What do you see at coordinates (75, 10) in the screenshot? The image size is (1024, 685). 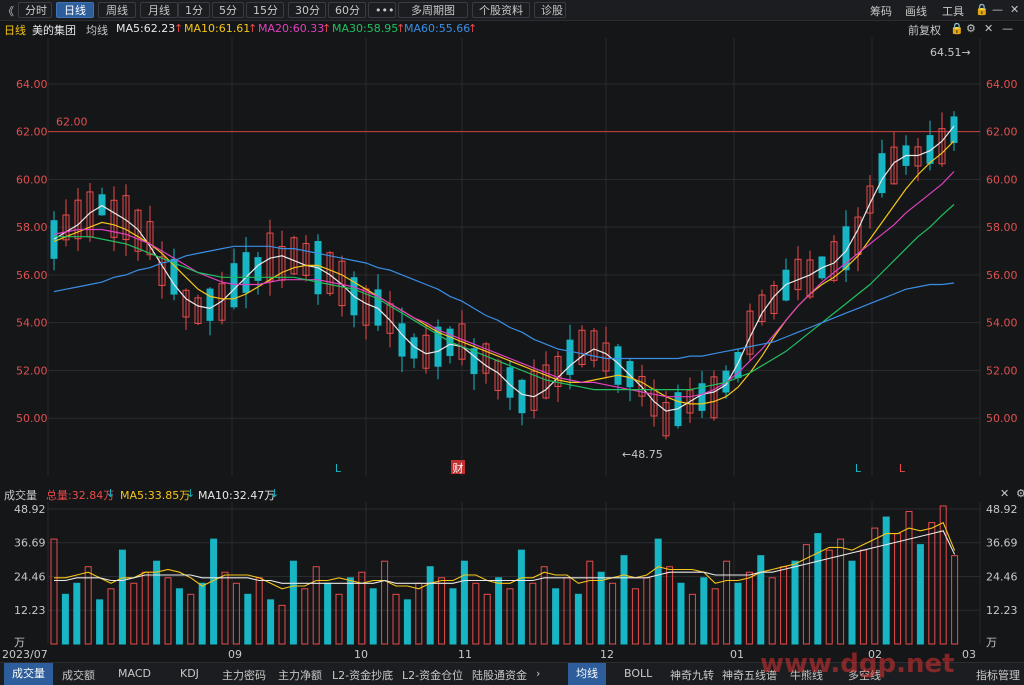 I see `period-tab-1: 日线` at bounding box center [75, 10].